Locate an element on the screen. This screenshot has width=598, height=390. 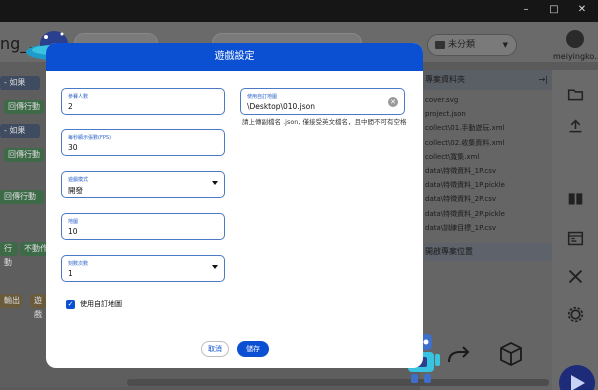
close-window-button: ✕ is located at coordinates (582, 10).